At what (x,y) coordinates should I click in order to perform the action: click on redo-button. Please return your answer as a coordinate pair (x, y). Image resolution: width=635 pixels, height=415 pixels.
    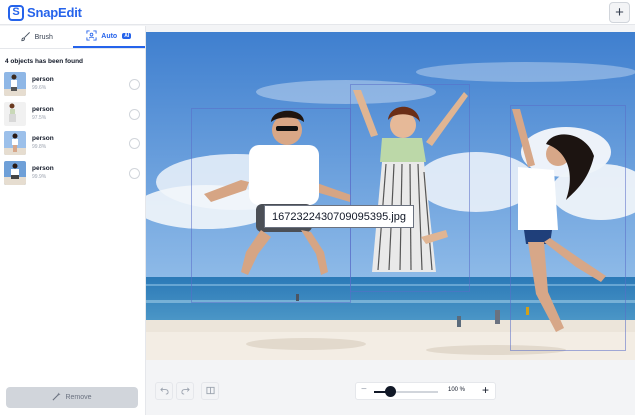
    Looking at the image, I should click on (185, 391).